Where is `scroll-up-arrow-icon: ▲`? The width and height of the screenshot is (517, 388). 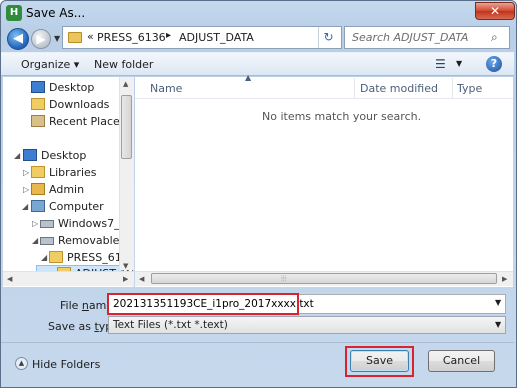 scroll-up-arrow-icon: ▲ is located at coordinates (125, 84).